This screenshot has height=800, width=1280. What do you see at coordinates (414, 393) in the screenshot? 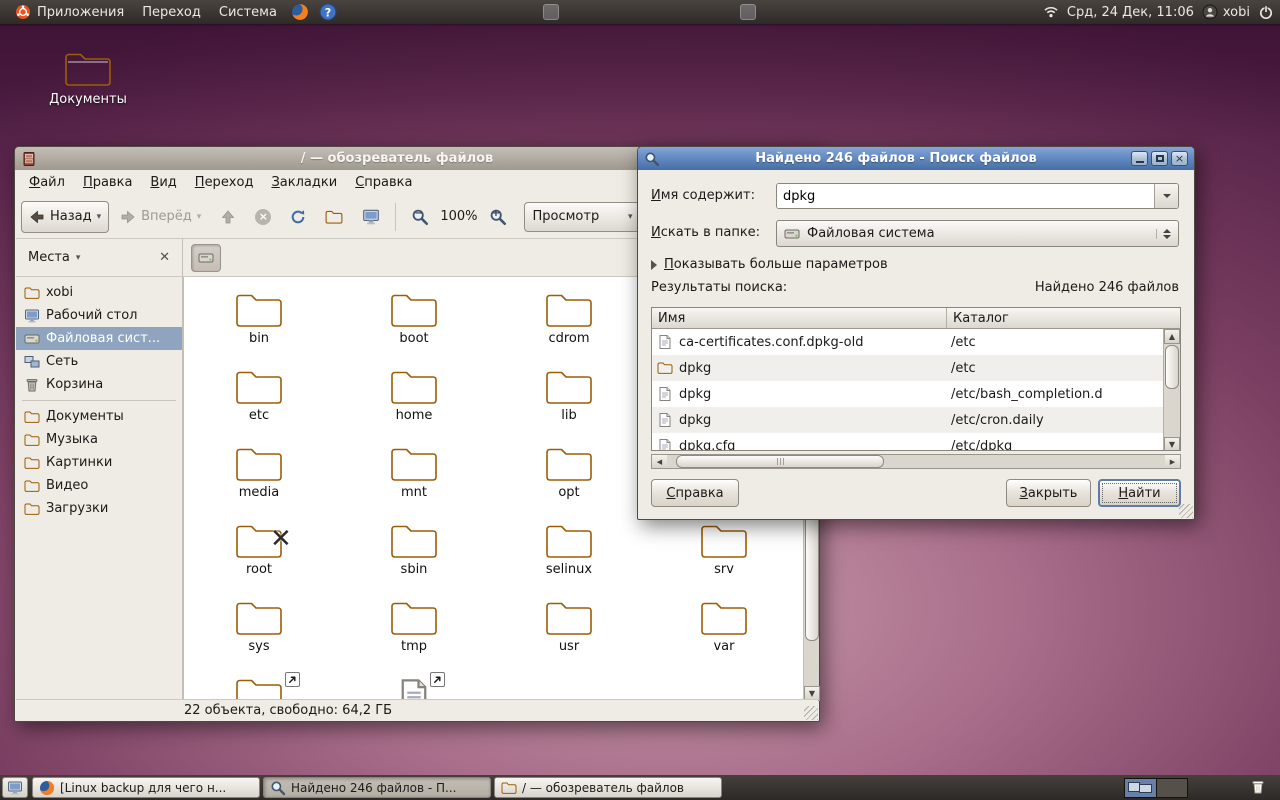
I see `folder-item: home` at bounding box center [414, 393].